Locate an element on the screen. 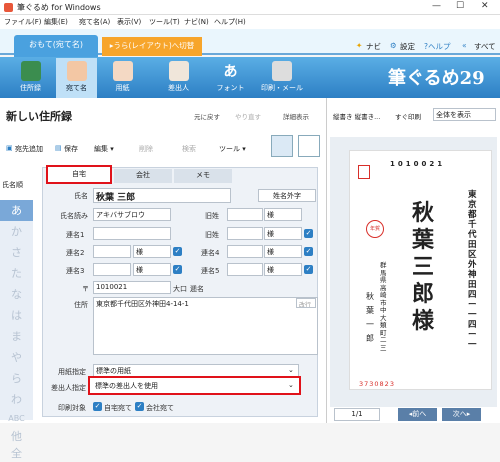  tab-home: 自宅 is located at coordinates (79, 174).